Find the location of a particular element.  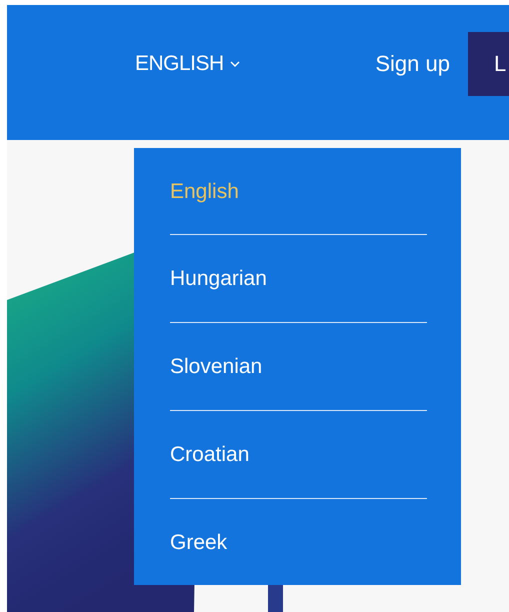

language-option: Slovenian is located at coordinates (298, 366).